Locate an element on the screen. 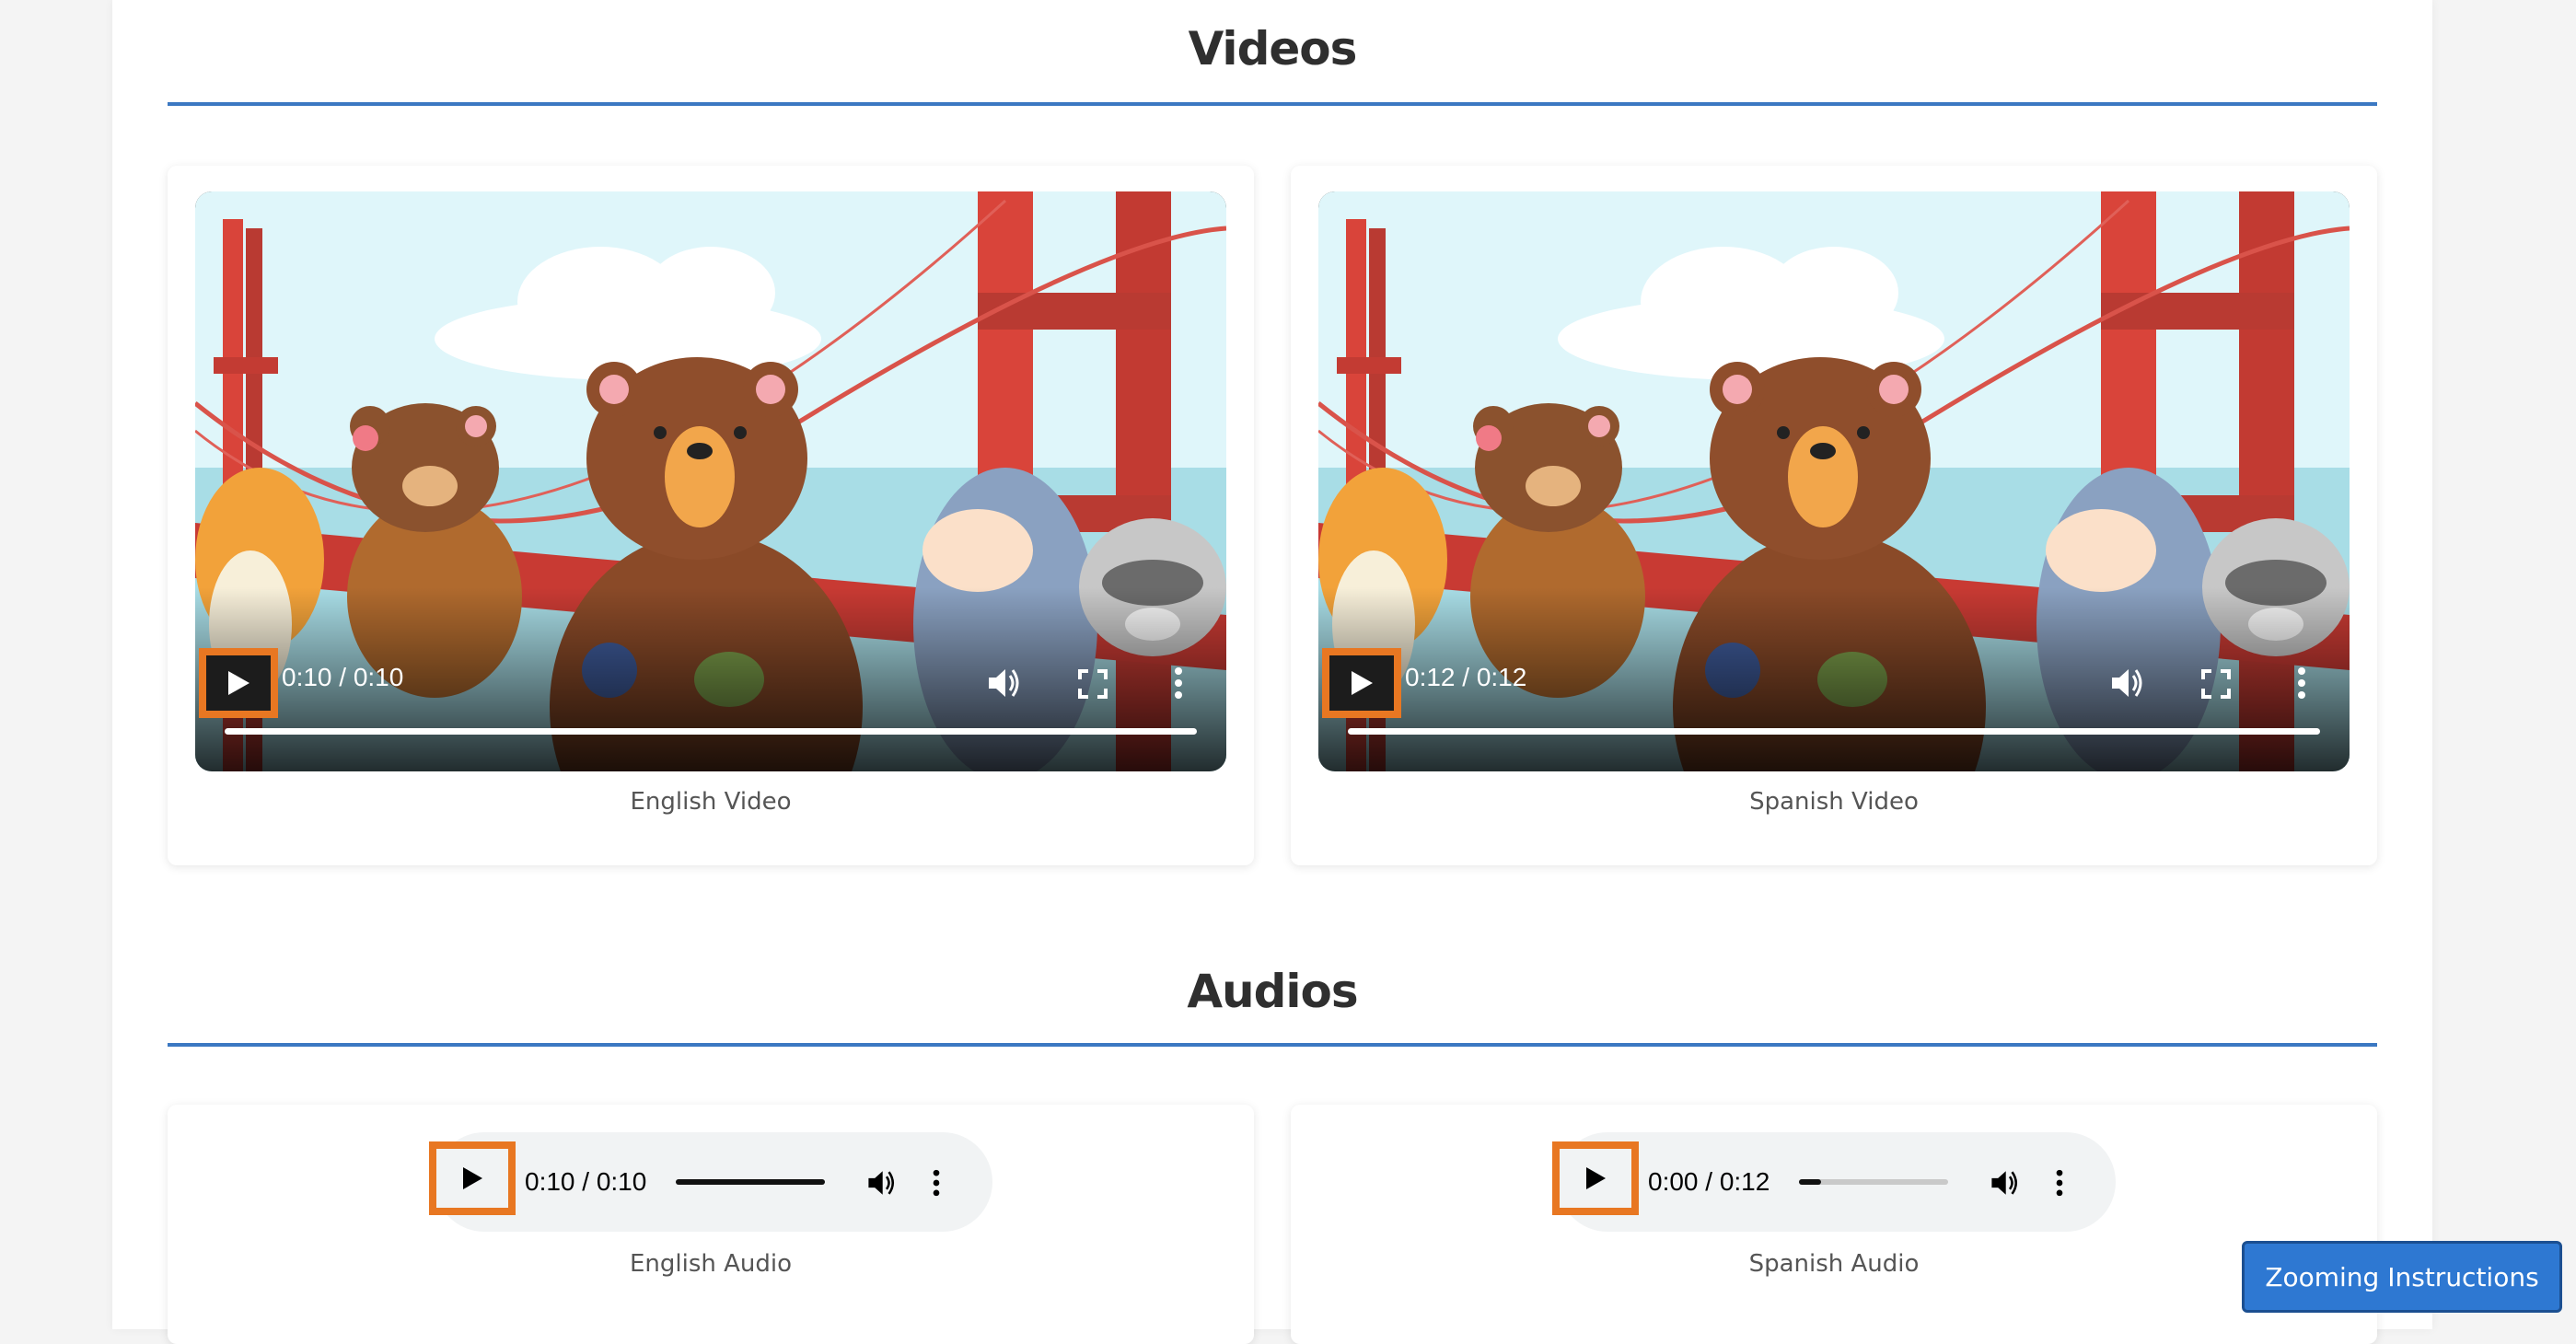 This screenshot has width=2576, height=1344. spanish-audio-card: 0:00 / 0:12 Spanish Audio is located at coordinates (1834, 1224).